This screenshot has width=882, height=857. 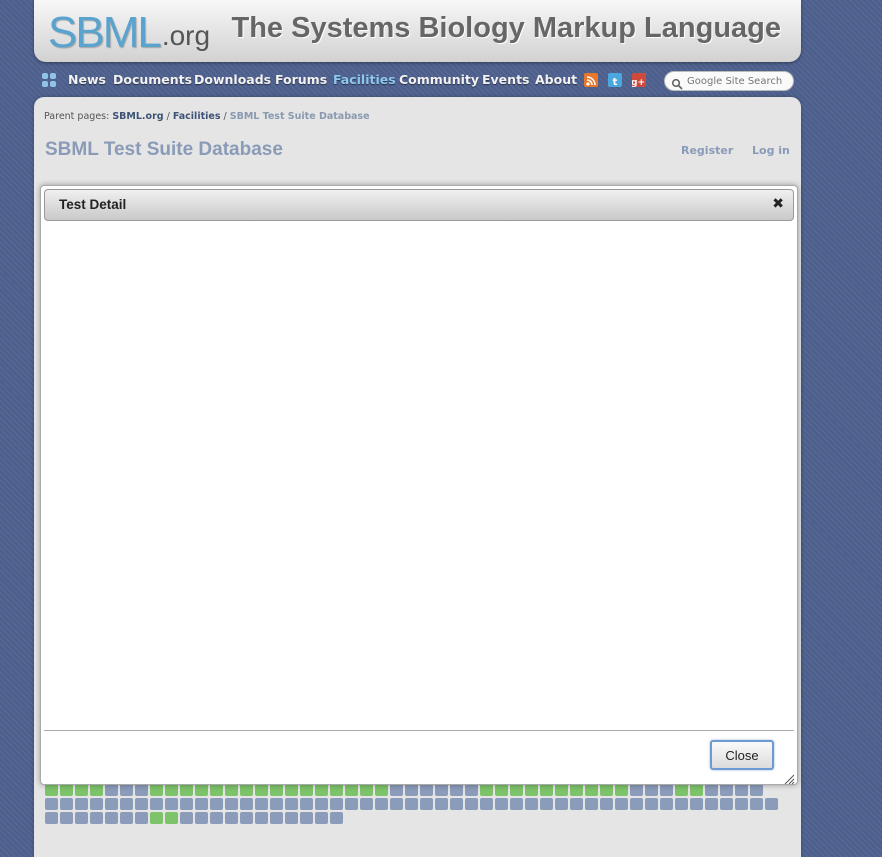 I want to click on nav-forums: Forums, so click(x=301, y=79).